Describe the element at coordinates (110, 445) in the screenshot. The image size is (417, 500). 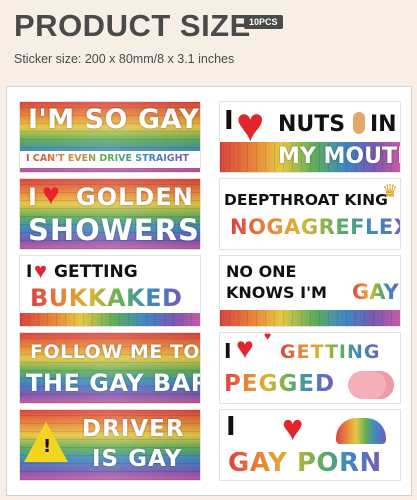
I see `sticker-driver-is-gay: ! DRIVER IS GAY` at that location.